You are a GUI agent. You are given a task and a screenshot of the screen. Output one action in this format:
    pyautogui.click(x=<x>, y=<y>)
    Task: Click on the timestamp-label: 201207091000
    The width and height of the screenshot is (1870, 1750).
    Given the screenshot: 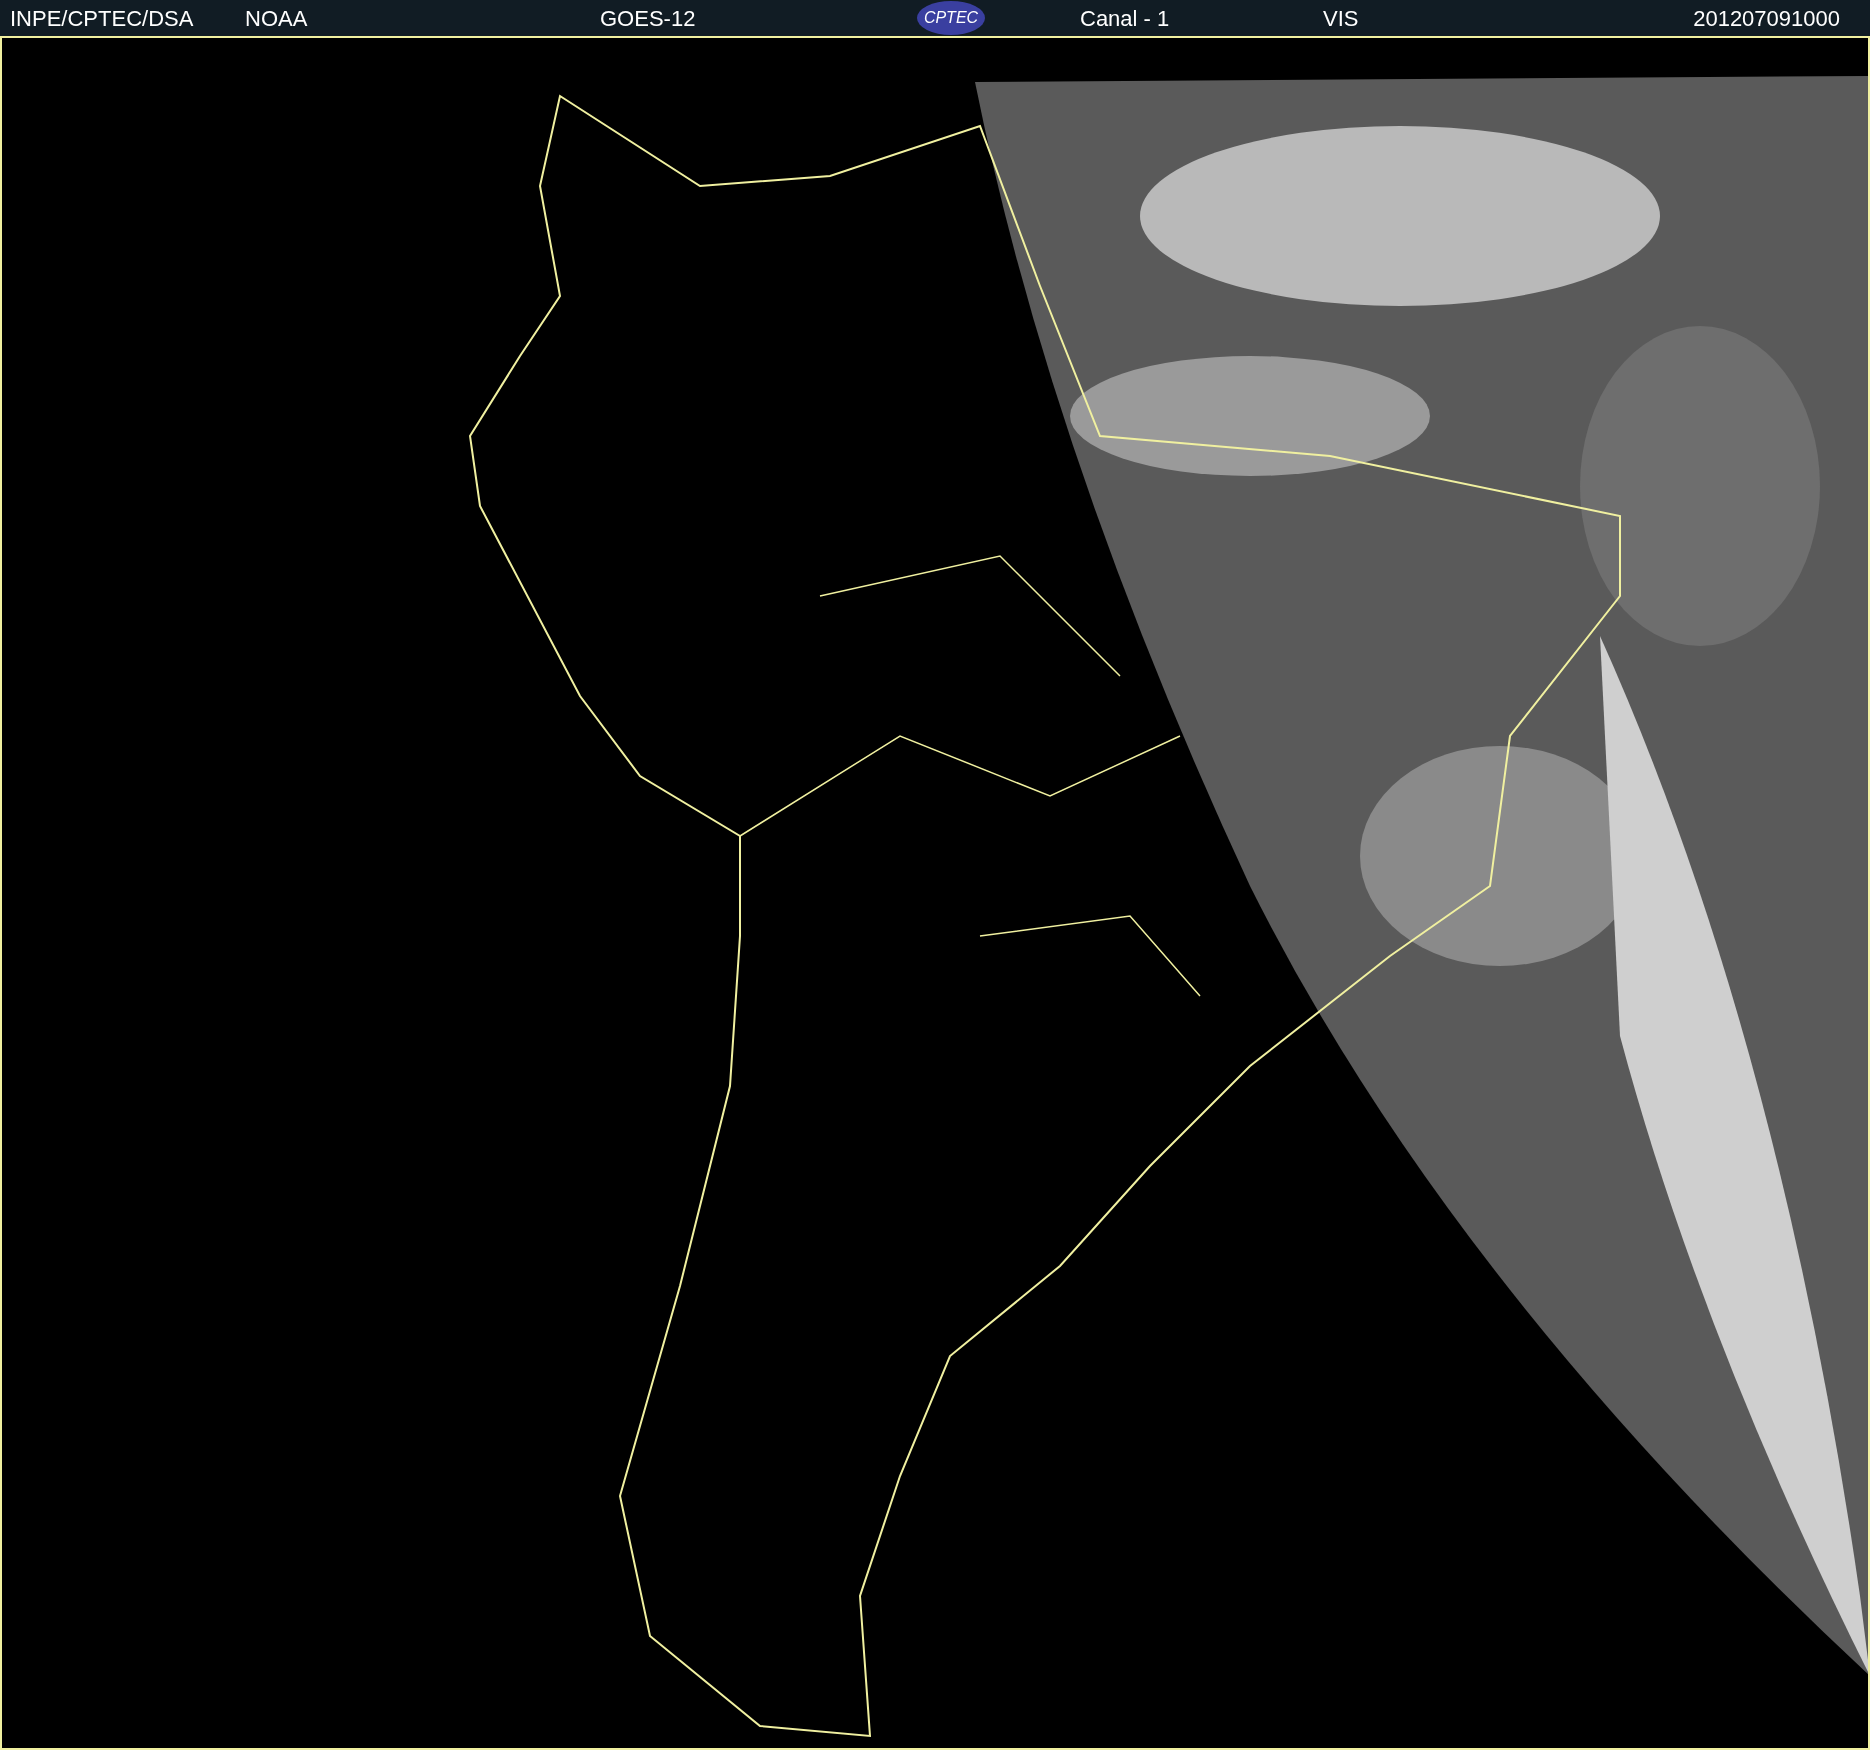 What is the action you would take?
    pyautogui.click(x=1766, y=18)
    